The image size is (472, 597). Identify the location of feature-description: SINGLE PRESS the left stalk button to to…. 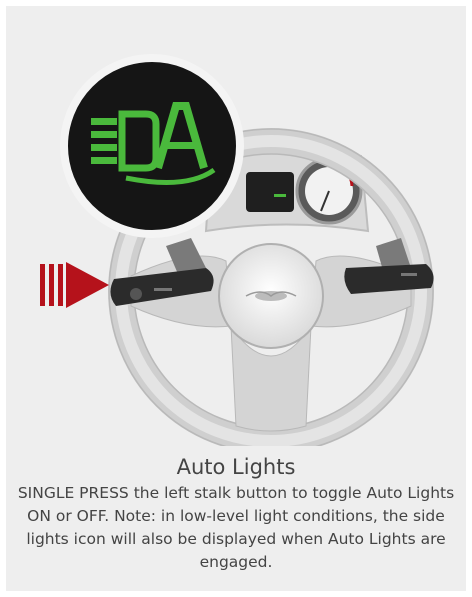
(236, 527).